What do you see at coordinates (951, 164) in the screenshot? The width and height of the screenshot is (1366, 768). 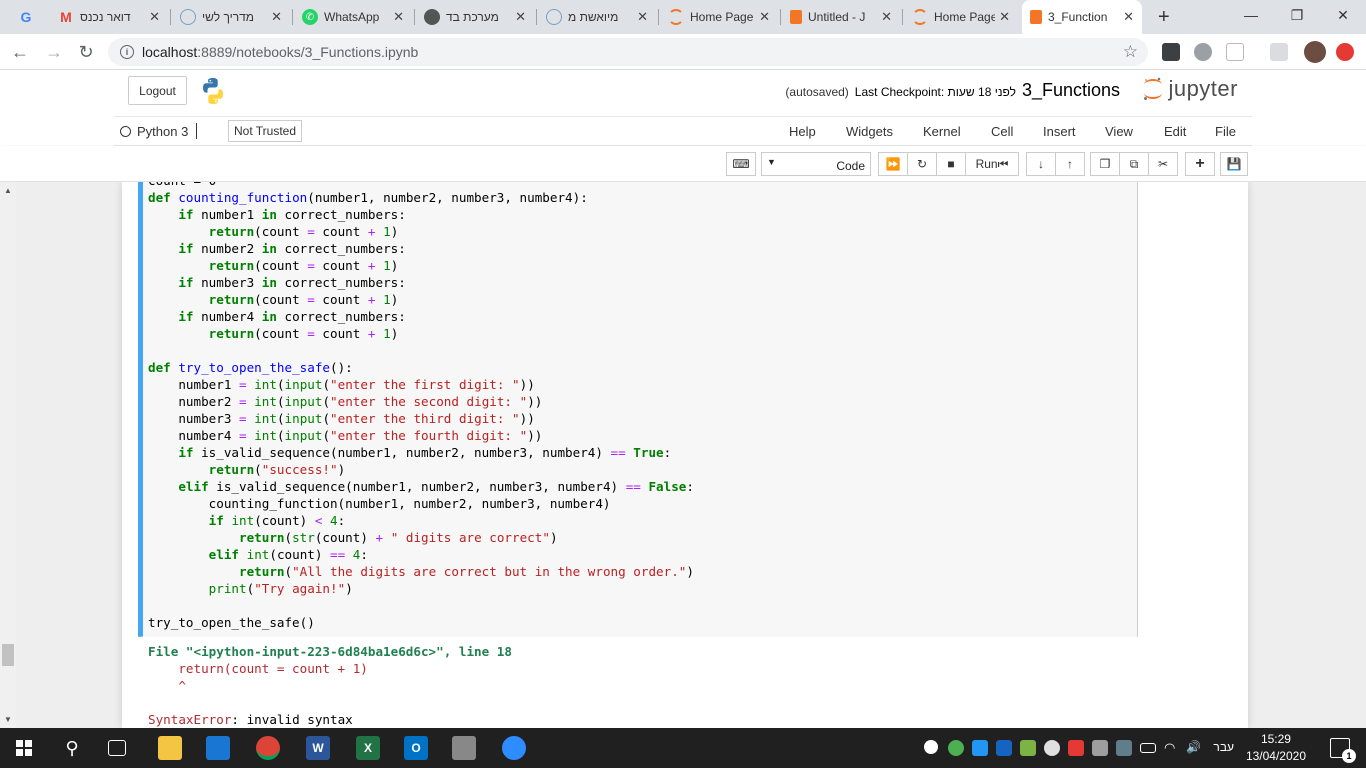 I see `stop-icon: ■` at bounding box center [951, 164].